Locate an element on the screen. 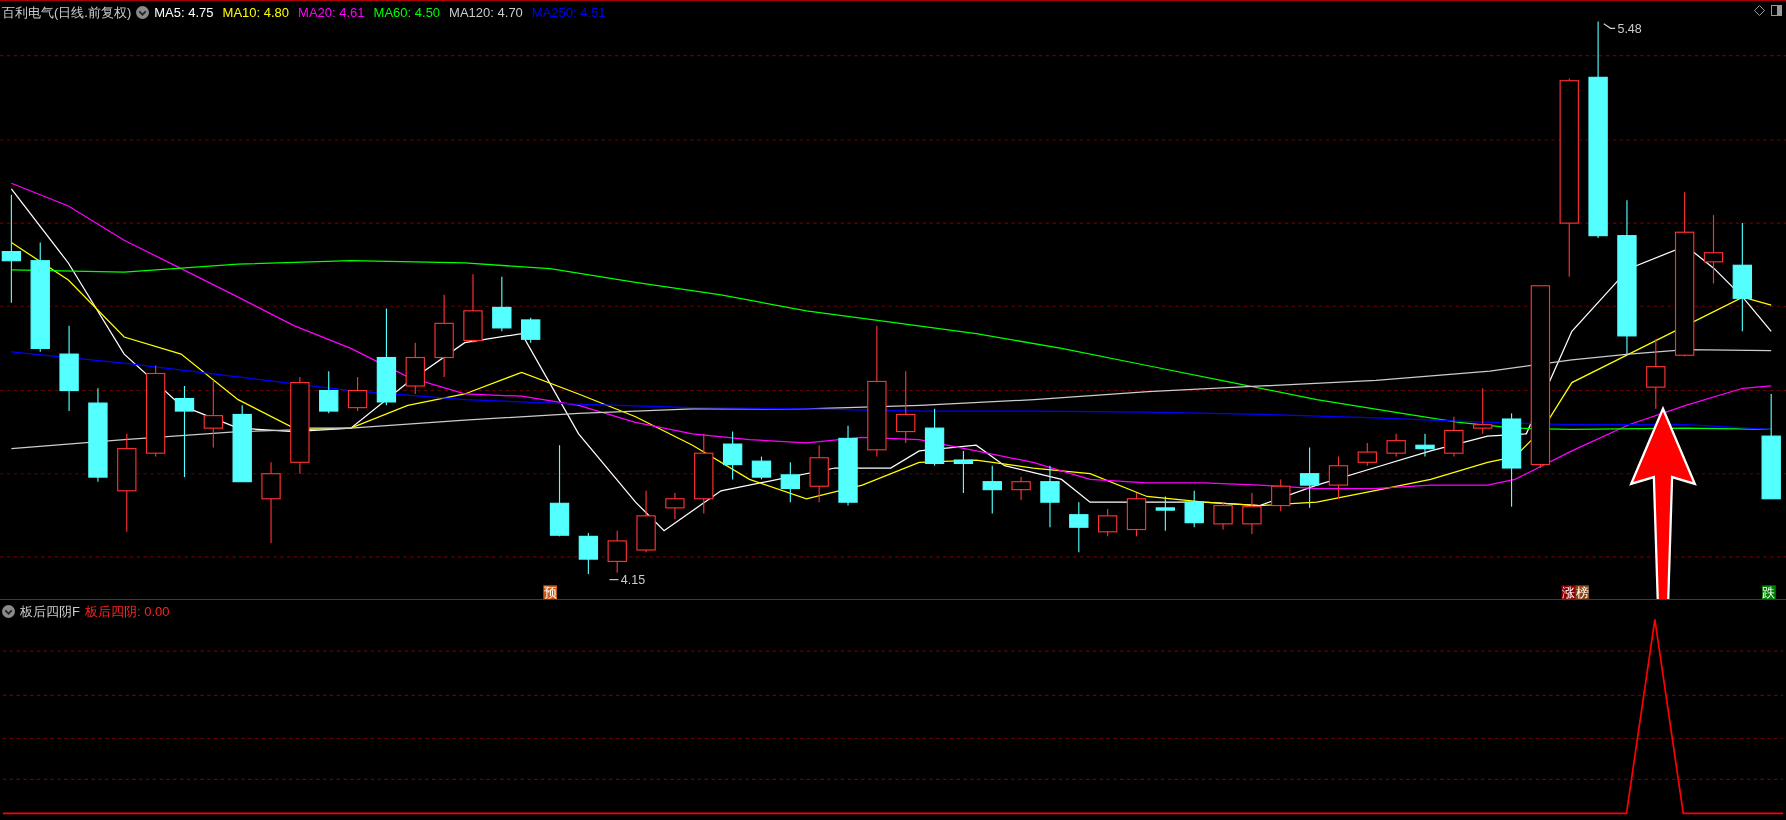 This screenshot has height=820, width=1786. diamond-icon is located at coordinates (1759, 10).